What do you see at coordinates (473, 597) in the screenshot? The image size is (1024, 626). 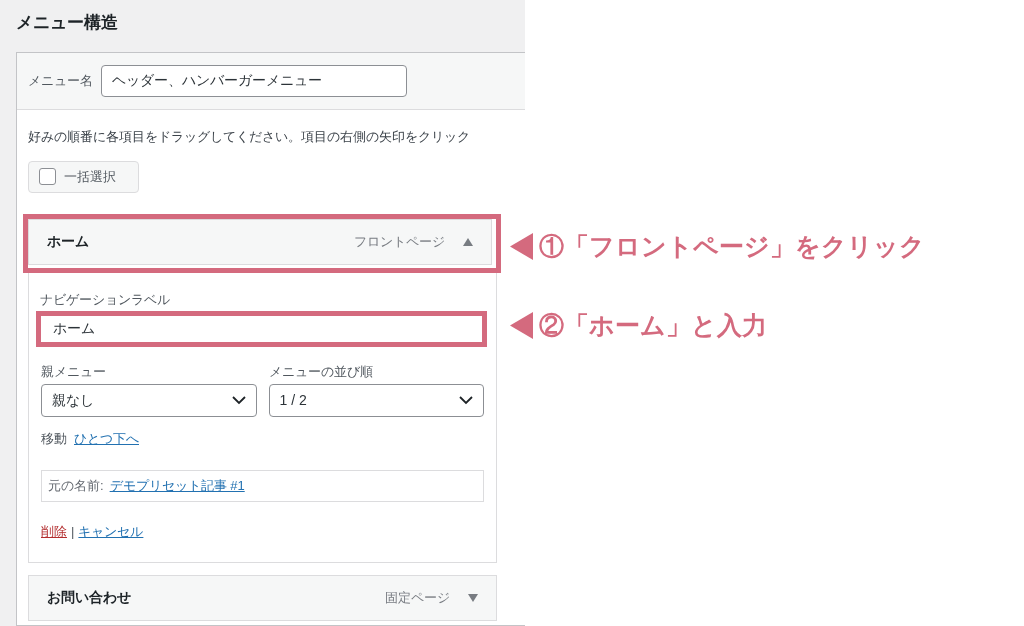 I see `triangle-down-icon` at bounding box center [473, 597].